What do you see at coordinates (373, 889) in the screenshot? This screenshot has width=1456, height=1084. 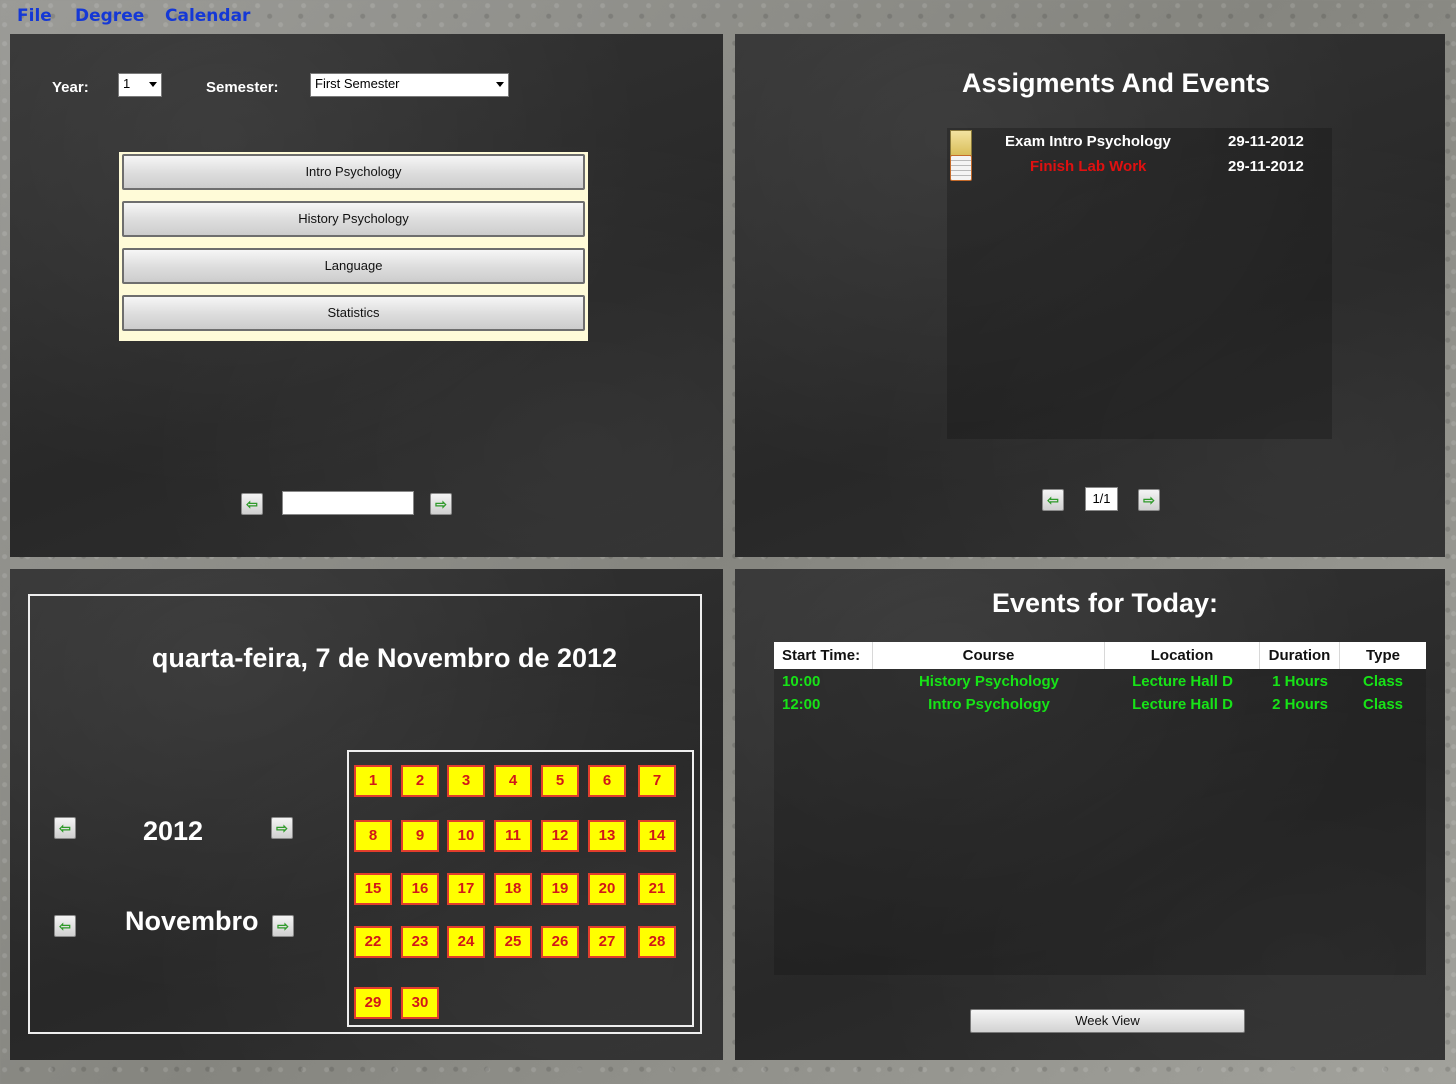 I see `calendar-day: 15` at bounding box center [373, 889].